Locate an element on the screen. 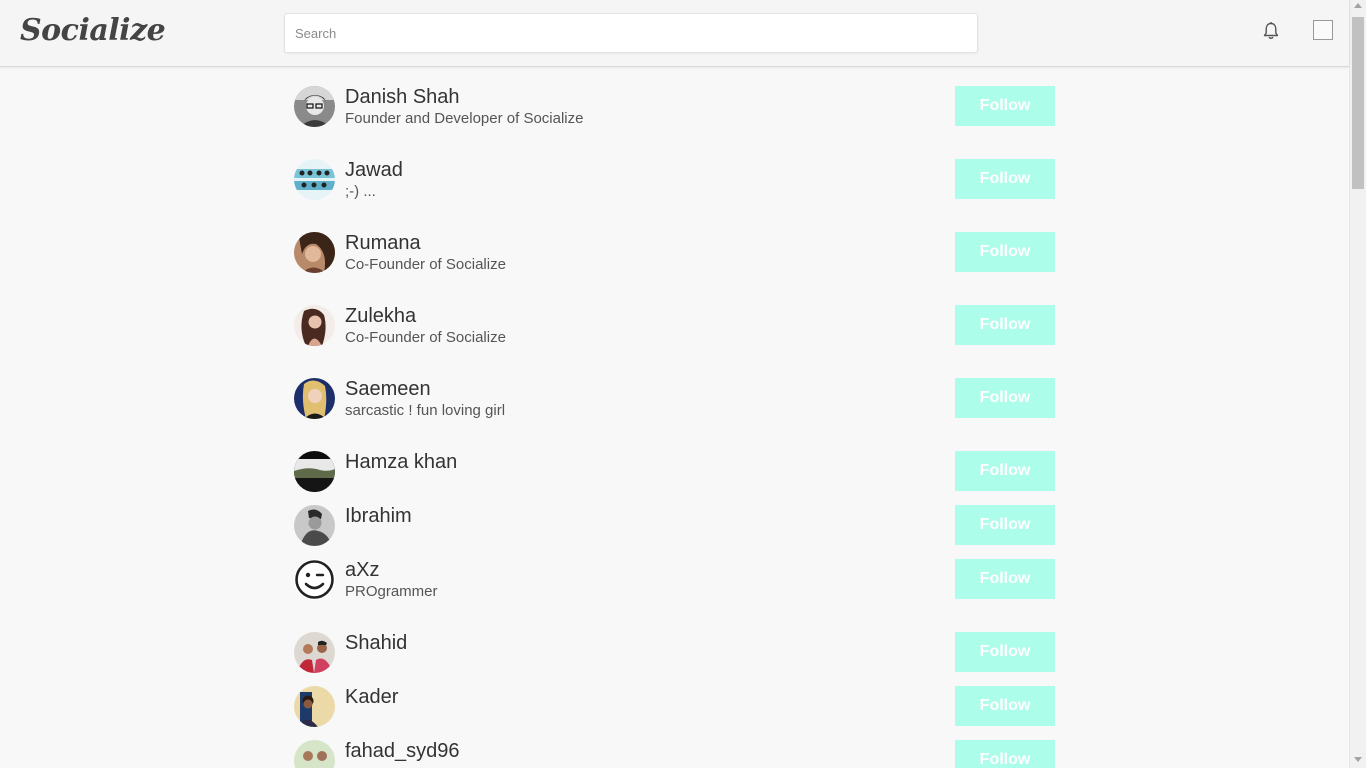  bell-icon is located at coordinates (1271, 31).